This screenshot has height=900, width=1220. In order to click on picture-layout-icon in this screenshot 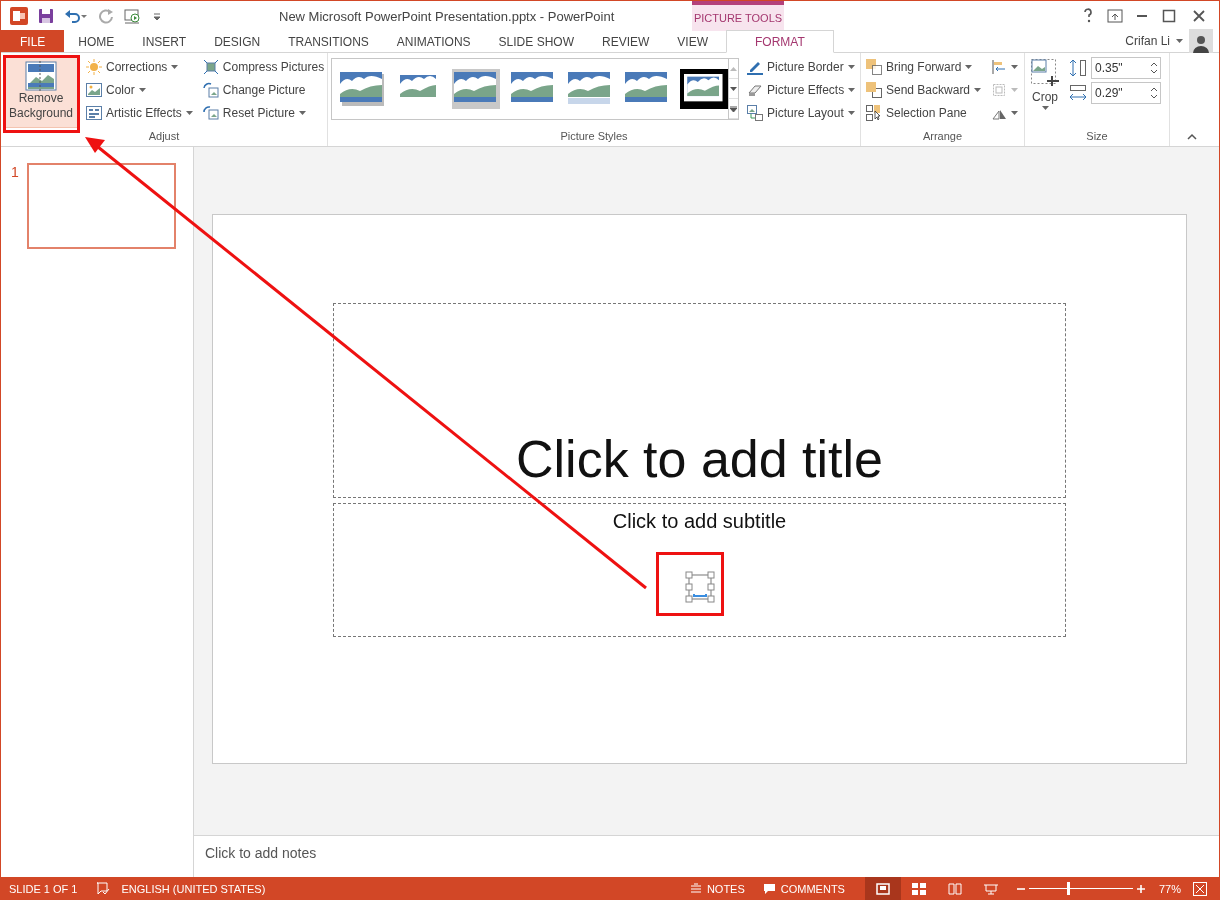, I will do `click(755, 113)`.